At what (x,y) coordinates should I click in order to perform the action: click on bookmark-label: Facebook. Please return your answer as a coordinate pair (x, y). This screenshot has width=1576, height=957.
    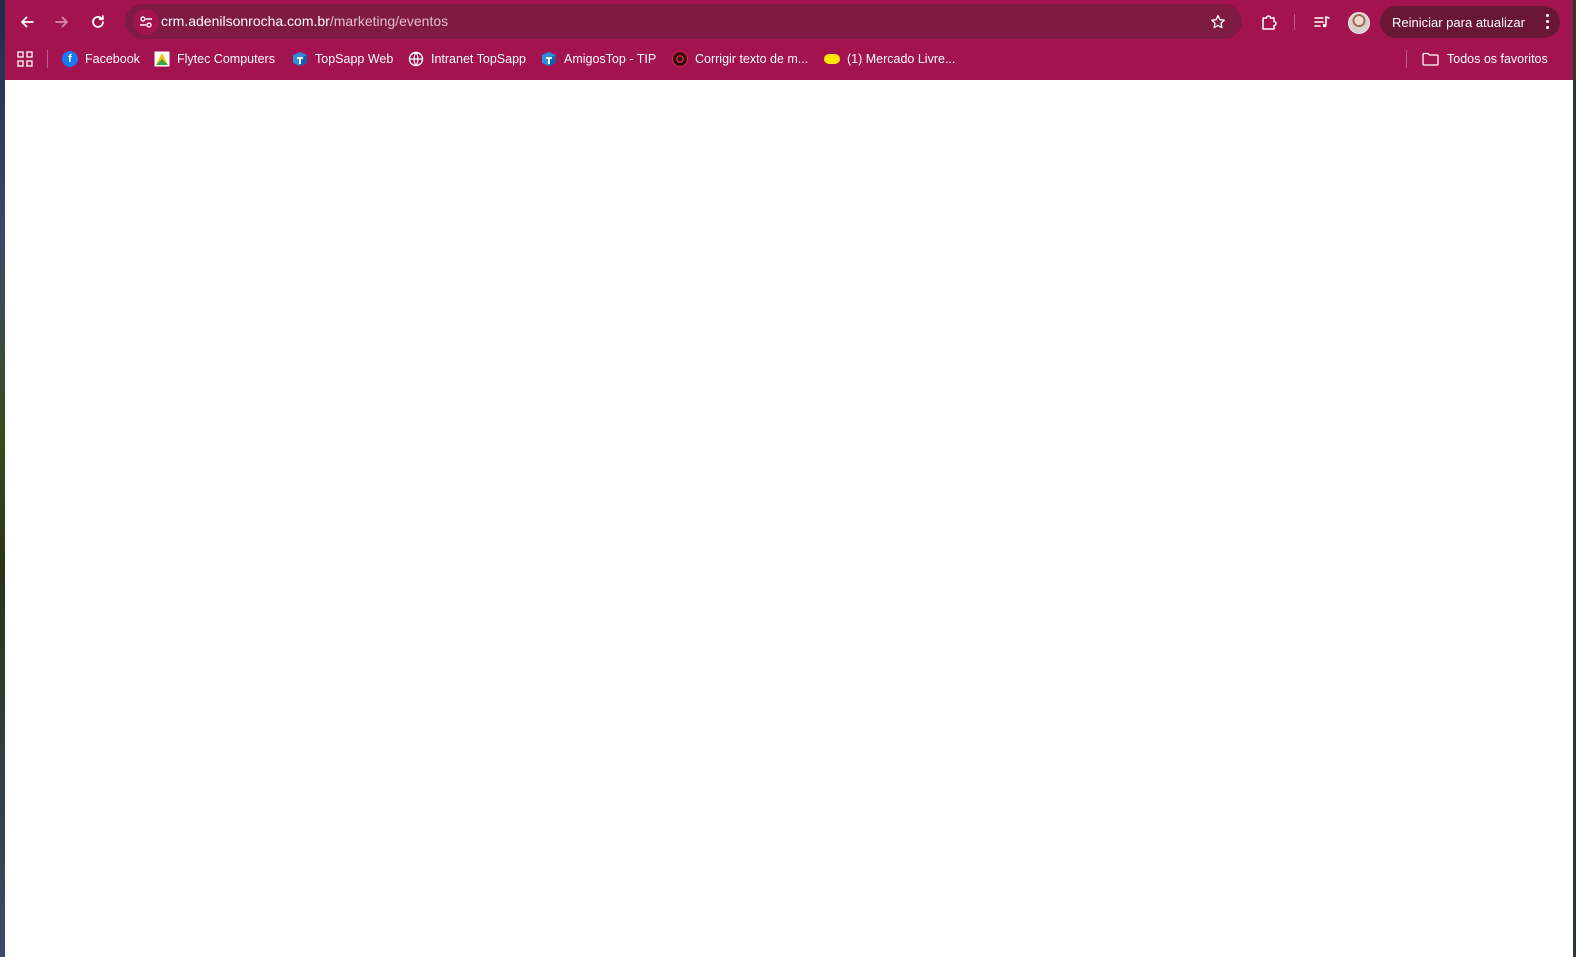
    Looking at the image, I should click on (112, 59).